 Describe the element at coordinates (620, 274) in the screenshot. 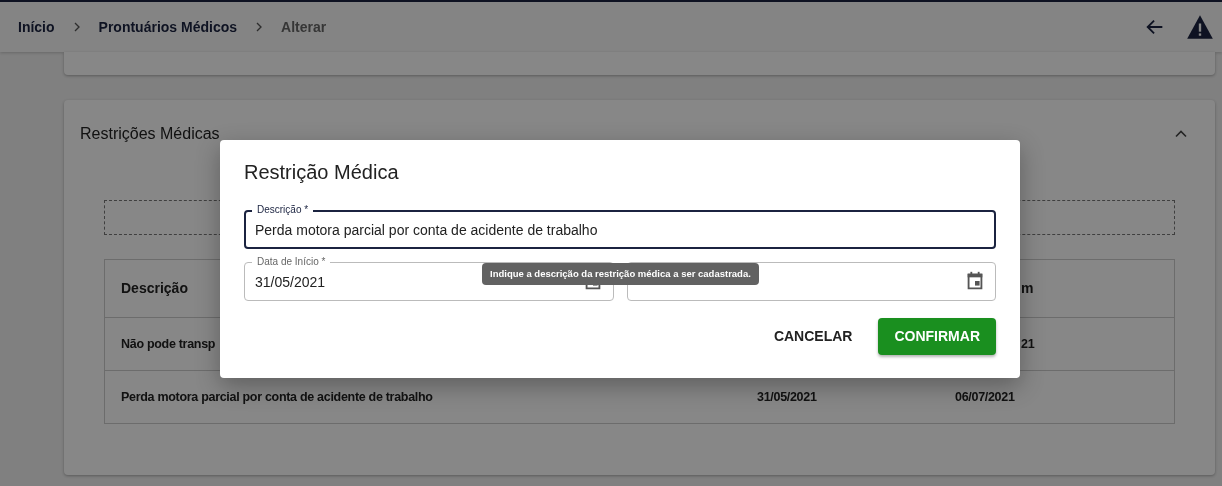

I see `tooltip: Indique a descrição da restrição médica a ser cadastrada.` at that location.